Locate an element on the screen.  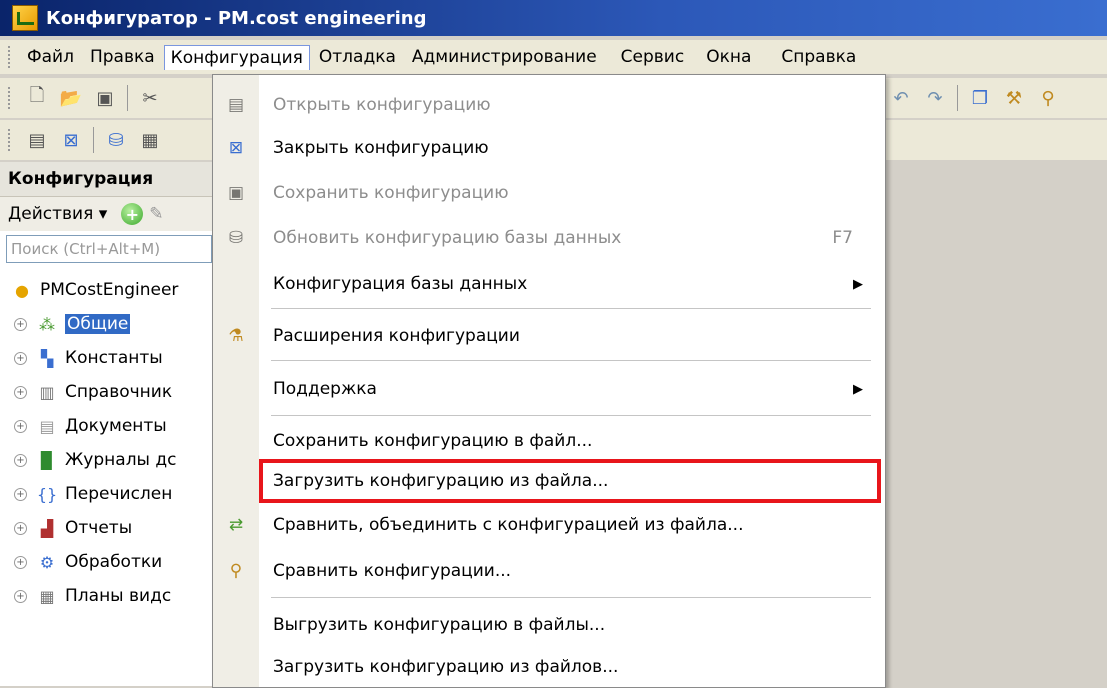
tree-node-documents: + ▤ Документы is located at coordinates (109, 426).